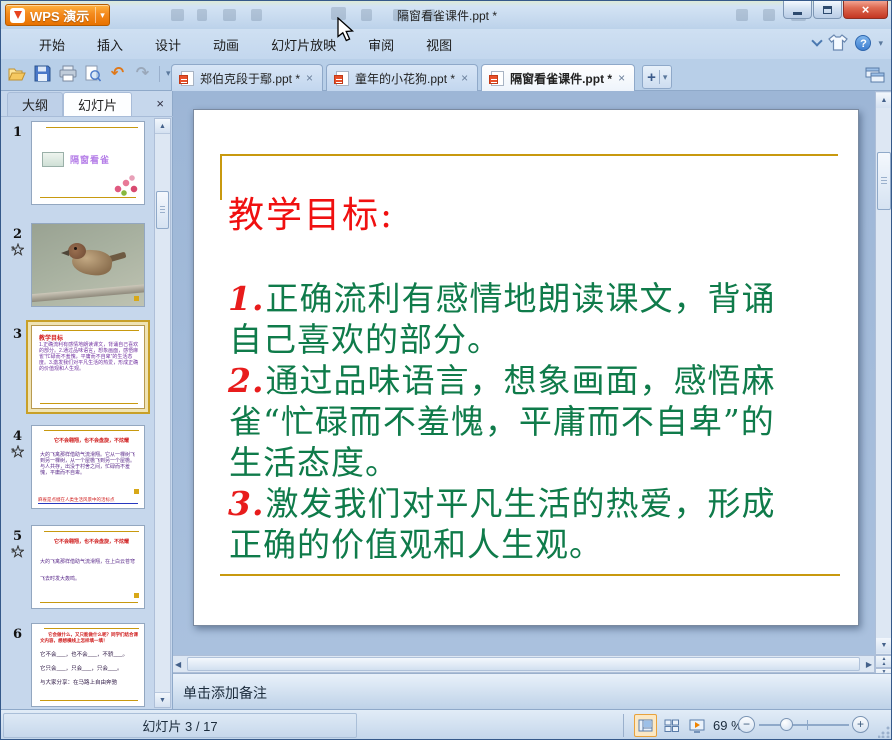 This screenshot has width=892, height=740. What do you see at coordinates (520, 298) in the screenshot?
I see `line-text: 正确流利有感情地朗读课文，背诵` at bounding box center [520, 298].